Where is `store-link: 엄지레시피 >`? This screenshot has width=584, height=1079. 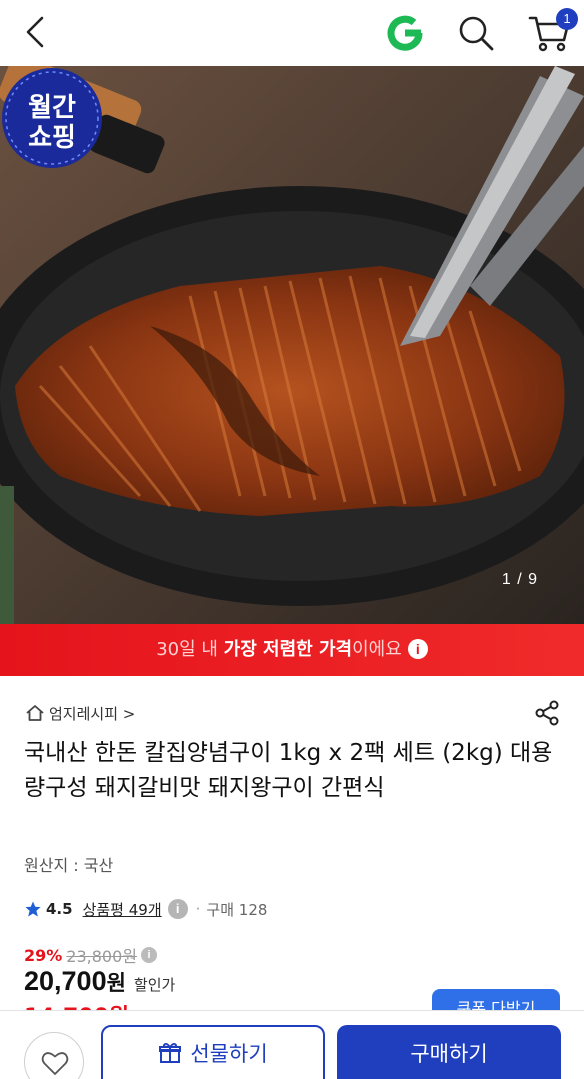 store-link: 엄지레시피 > is located at coordinates (79, 713).